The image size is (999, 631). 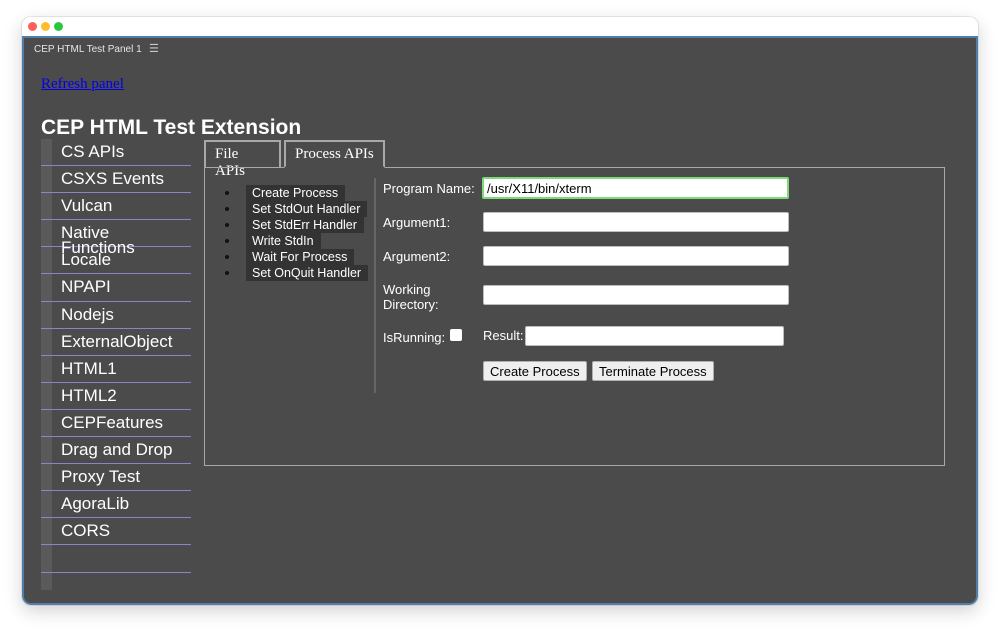 What do you see at coordinates (417, 256) in the screenshot?
I see `argument2-label: Argument2:` at bounding box center [417, 256].